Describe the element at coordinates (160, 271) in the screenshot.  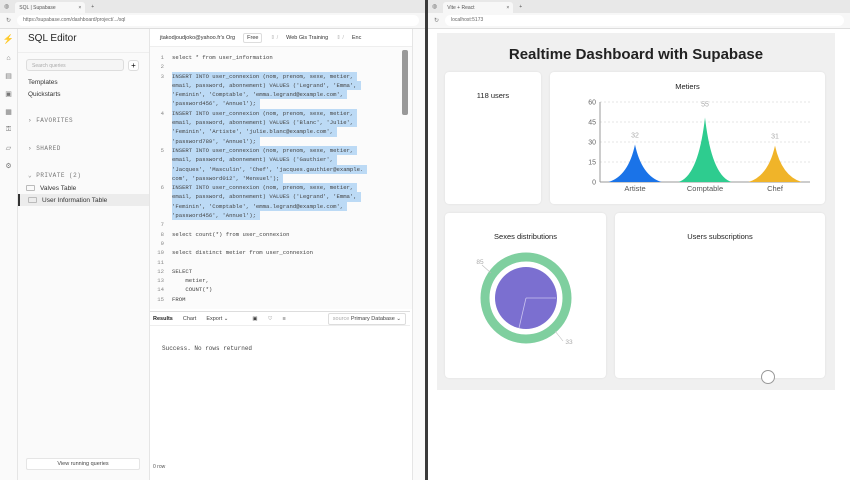
I see `line-number: 12` at that location.